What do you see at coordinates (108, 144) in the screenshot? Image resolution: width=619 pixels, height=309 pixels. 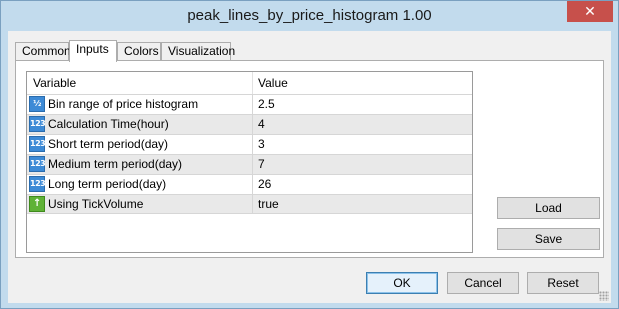 I see `variable-name: Short term period(day)` at bounding box center [108, 144].